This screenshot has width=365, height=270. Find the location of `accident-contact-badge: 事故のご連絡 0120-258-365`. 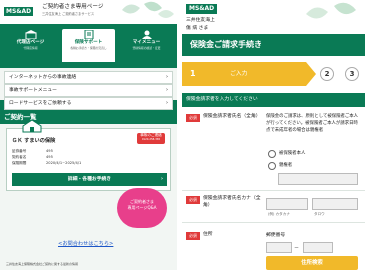

accident-contact-badge: 事故のご連絡 0120-258-365 is located at coordinates (151, 138).